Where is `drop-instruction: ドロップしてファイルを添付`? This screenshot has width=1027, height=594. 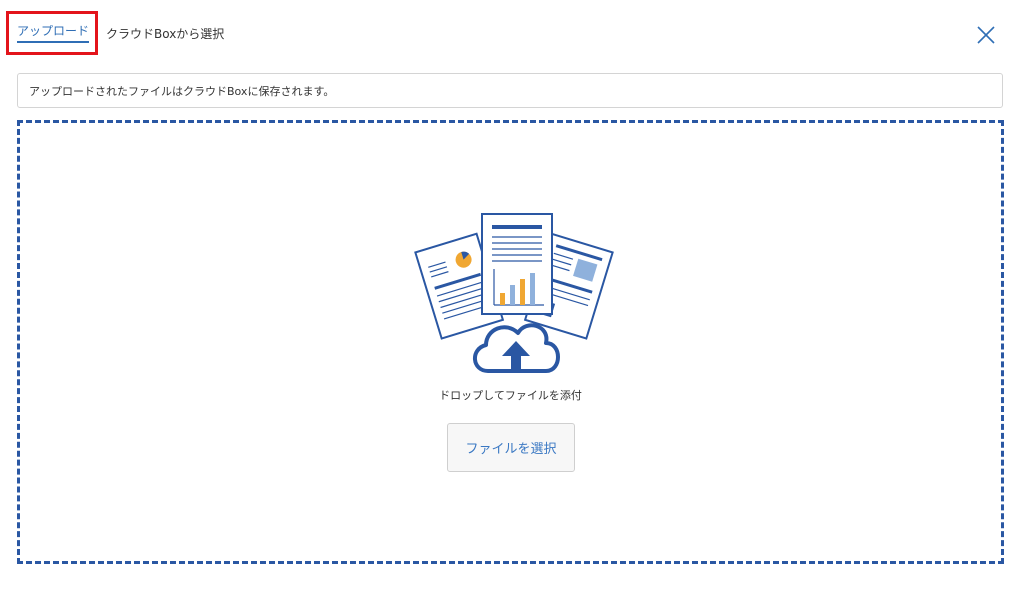
drop-instruction: ドロップしてファイルを添付 is located at coordinates (510, 395).